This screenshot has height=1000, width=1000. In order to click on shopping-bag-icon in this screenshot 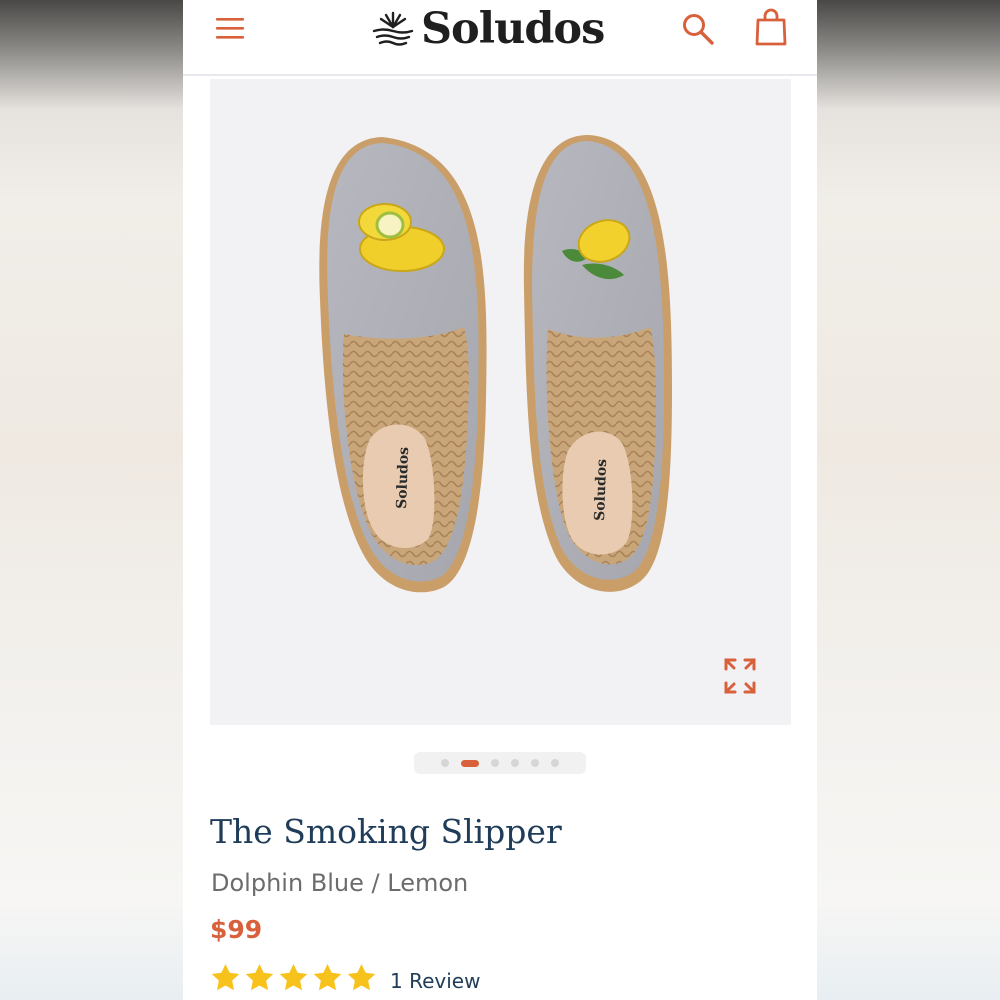, I will do `click(771, 27)`.